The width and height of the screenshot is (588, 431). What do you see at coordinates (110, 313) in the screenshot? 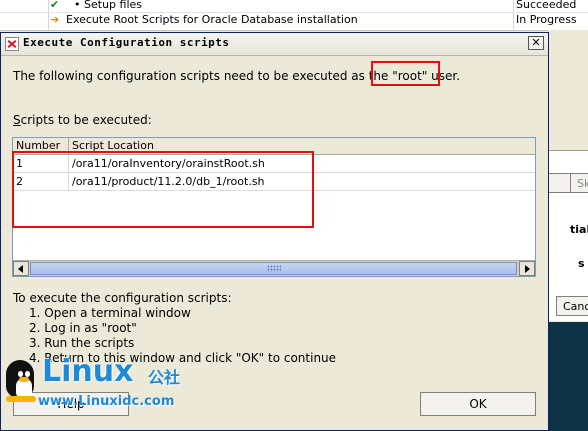
I see `instruction-step: 1. Open a terminal window` at bounding box center [110, 313].